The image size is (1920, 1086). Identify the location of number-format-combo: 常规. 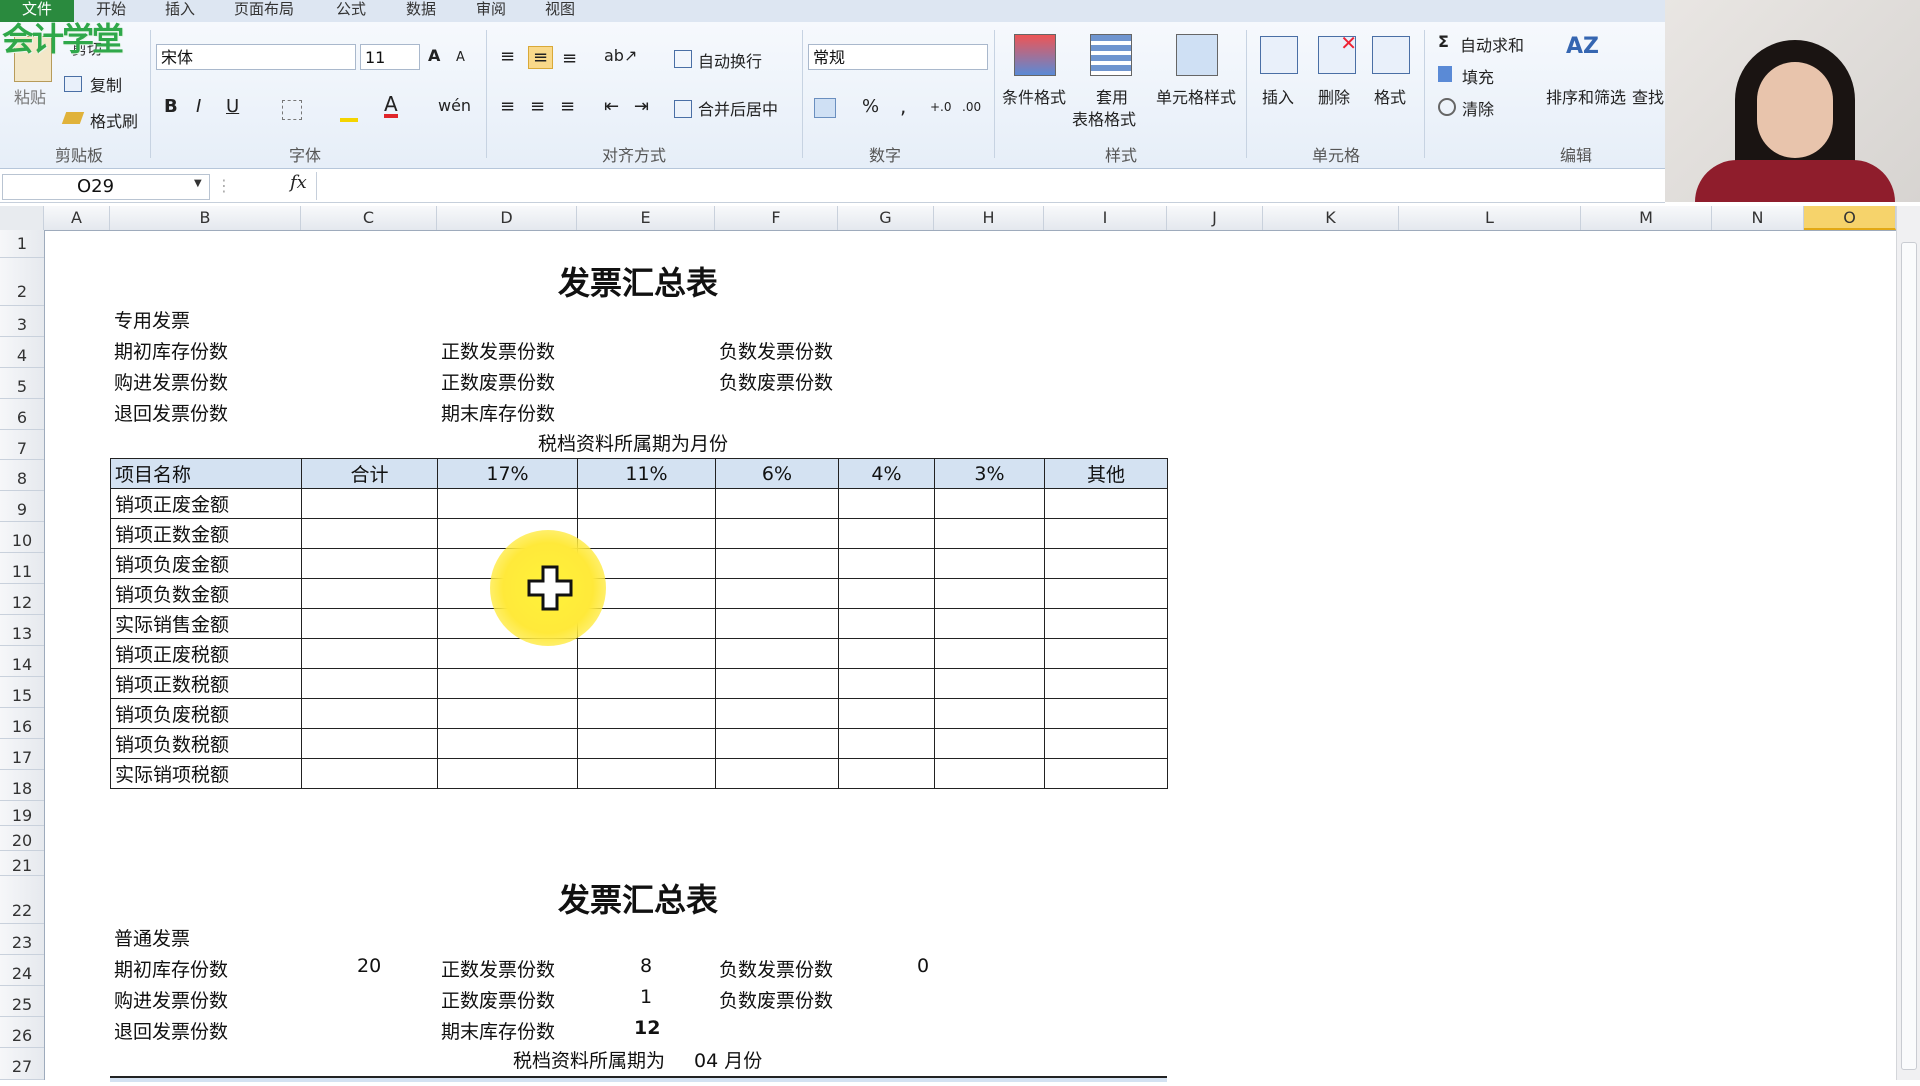
(898, 57).